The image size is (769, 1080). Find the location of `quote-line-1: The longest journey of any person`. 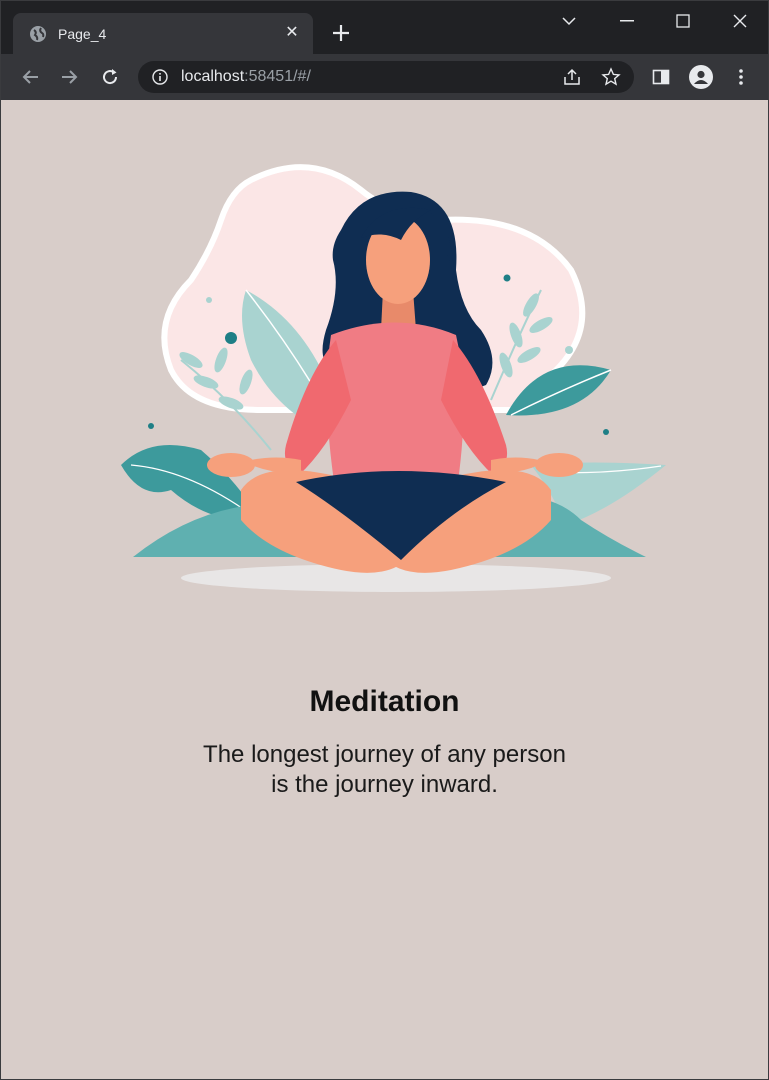

quote-line-1: The longest journey of any person is located at coordinates (384, 754).